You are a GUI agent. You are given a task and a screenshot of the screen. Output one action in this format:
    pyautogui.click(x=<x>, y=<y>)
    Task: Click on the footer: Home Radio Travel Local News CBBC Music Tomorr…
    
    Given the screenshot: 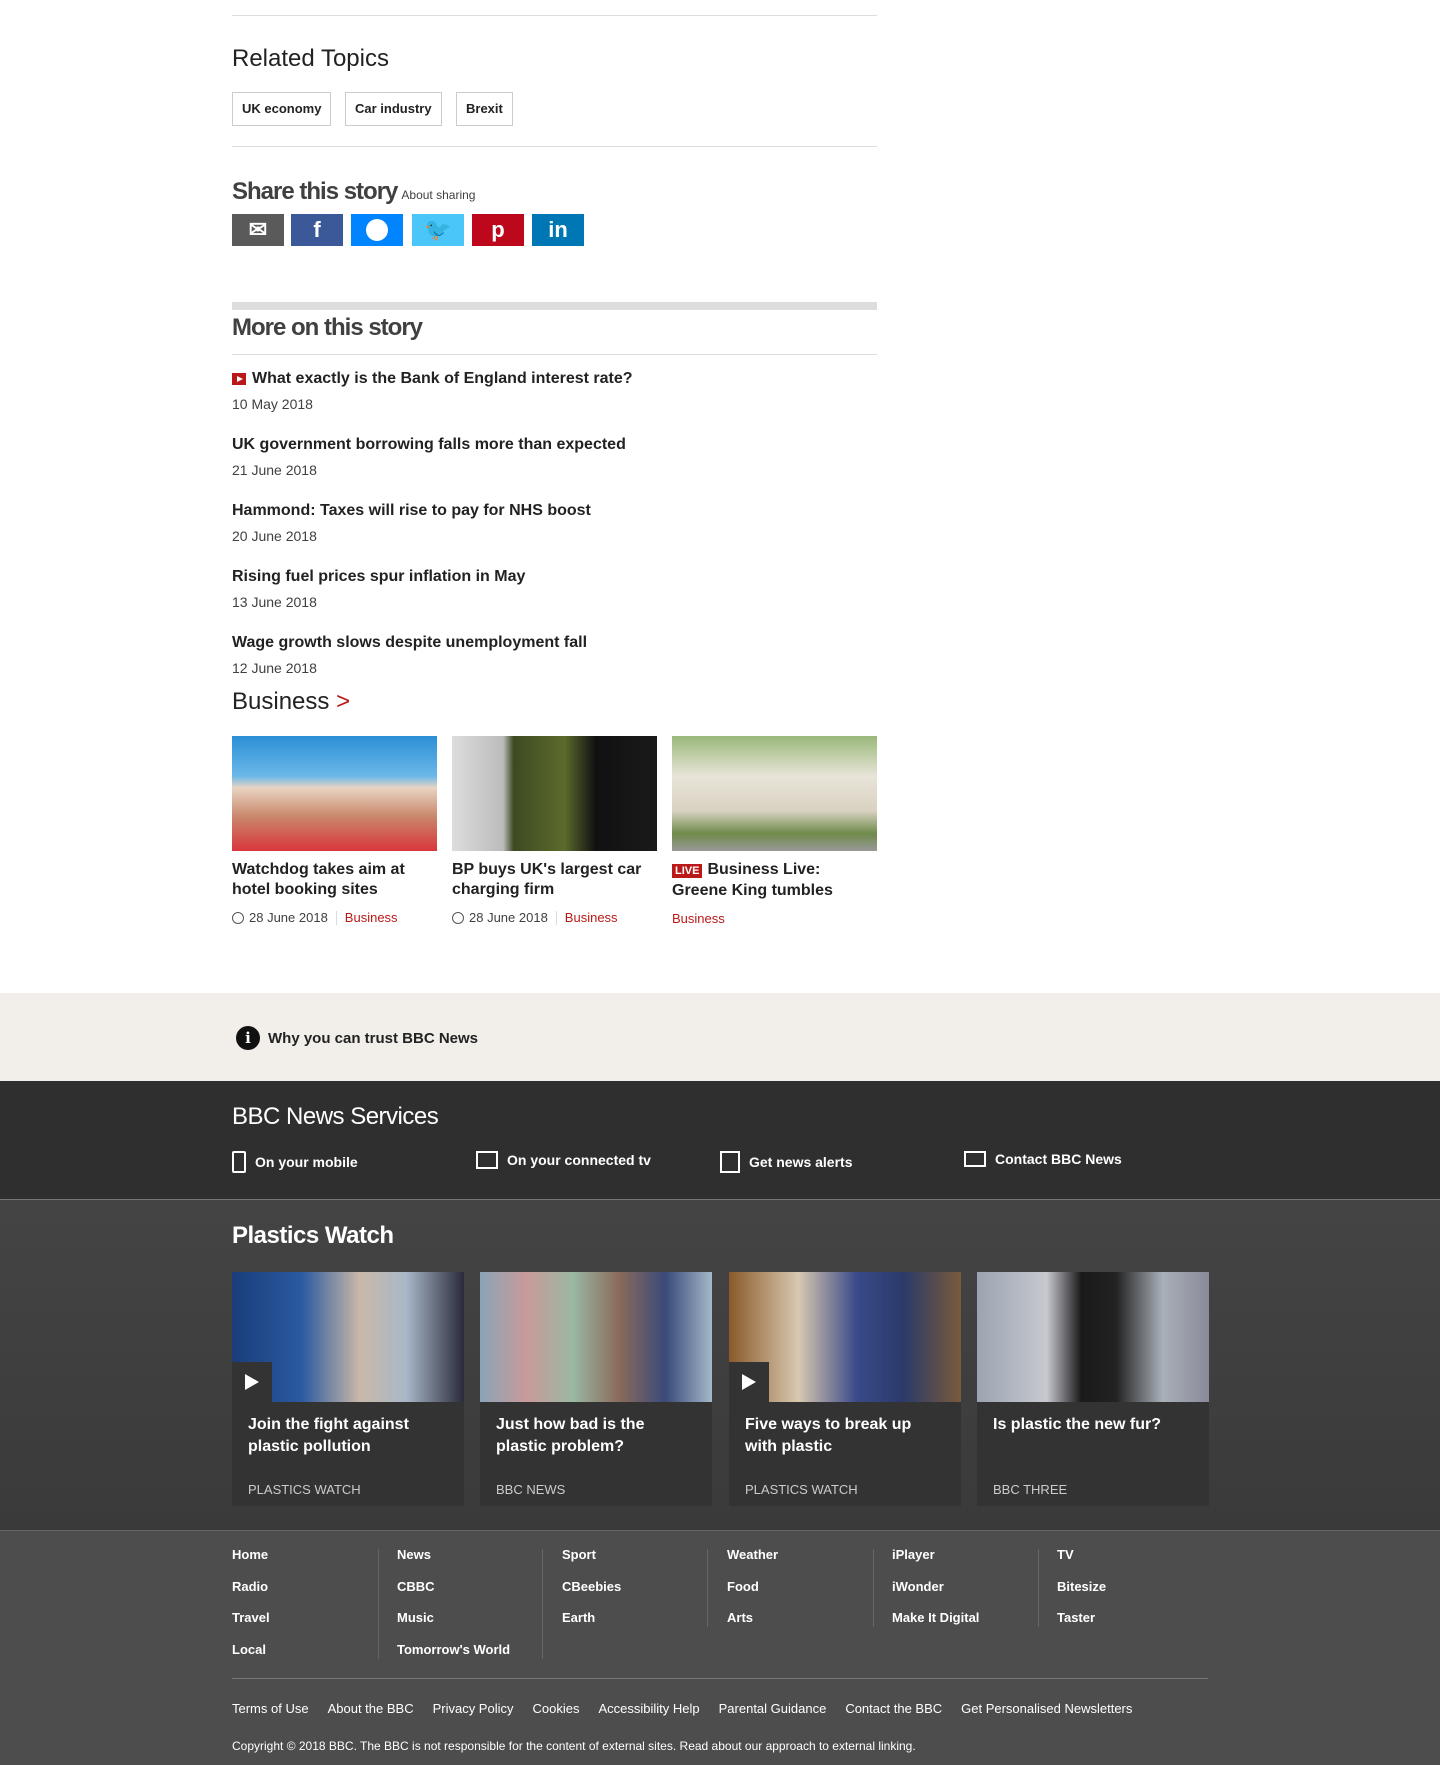 What is the action you would take?
    pyautogui.click(x=720, y=1647)
    